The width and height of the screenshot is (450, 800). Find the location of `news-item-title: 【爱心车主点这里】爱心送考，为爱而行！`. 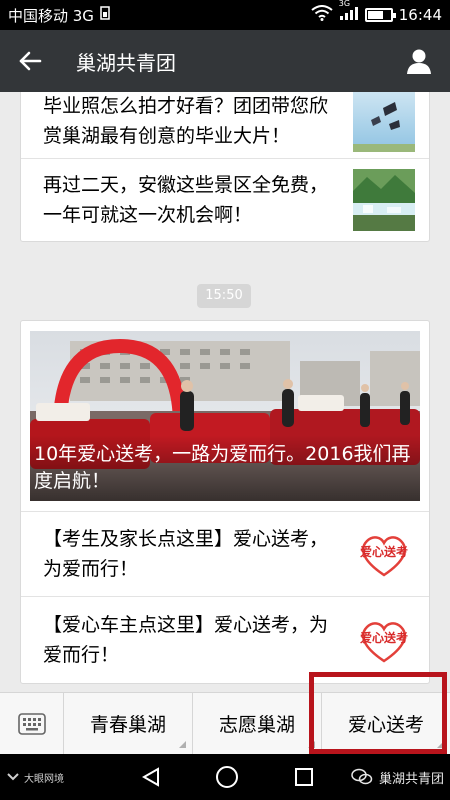

news-item-title: 【爱心车主点这里】爱心送考，为爱而行！ is located at coordinates (186, 640).